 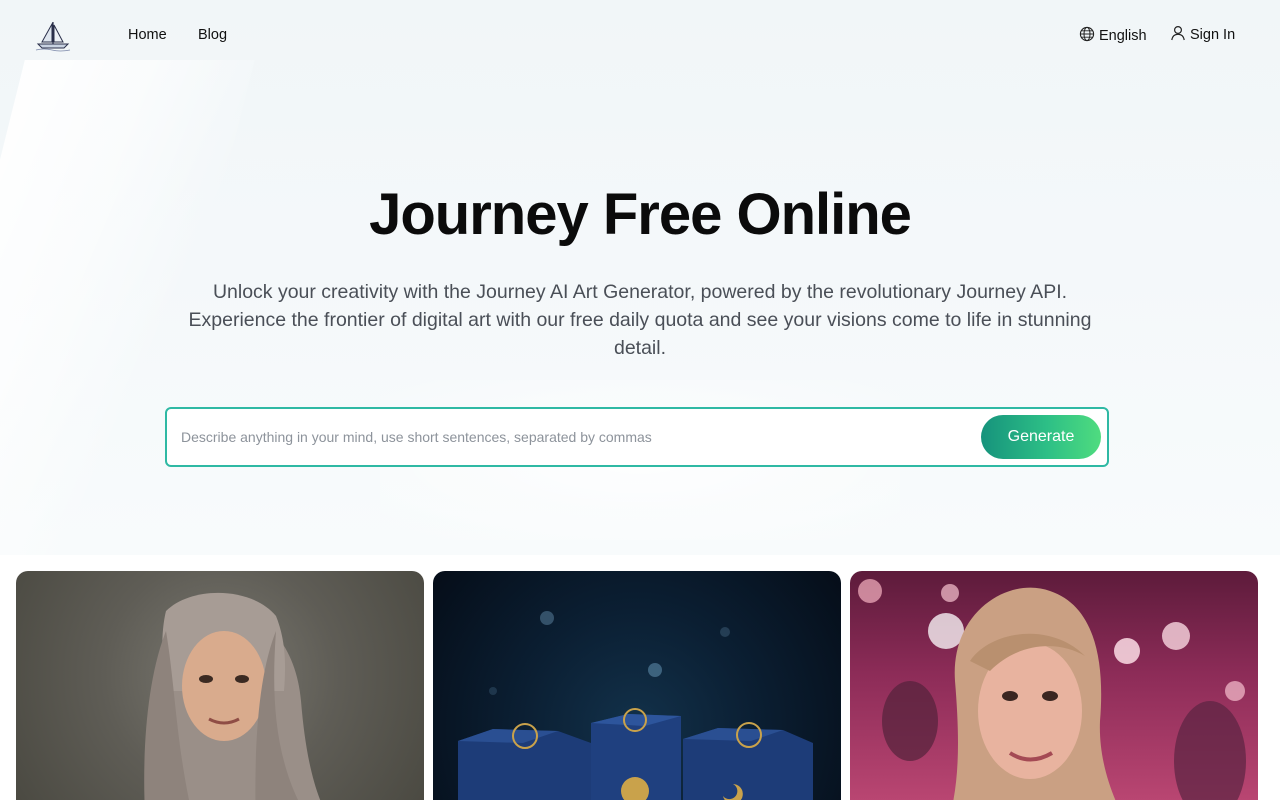 I want to click on sign-in-label: Sign In, so click(x=1213, y=35).